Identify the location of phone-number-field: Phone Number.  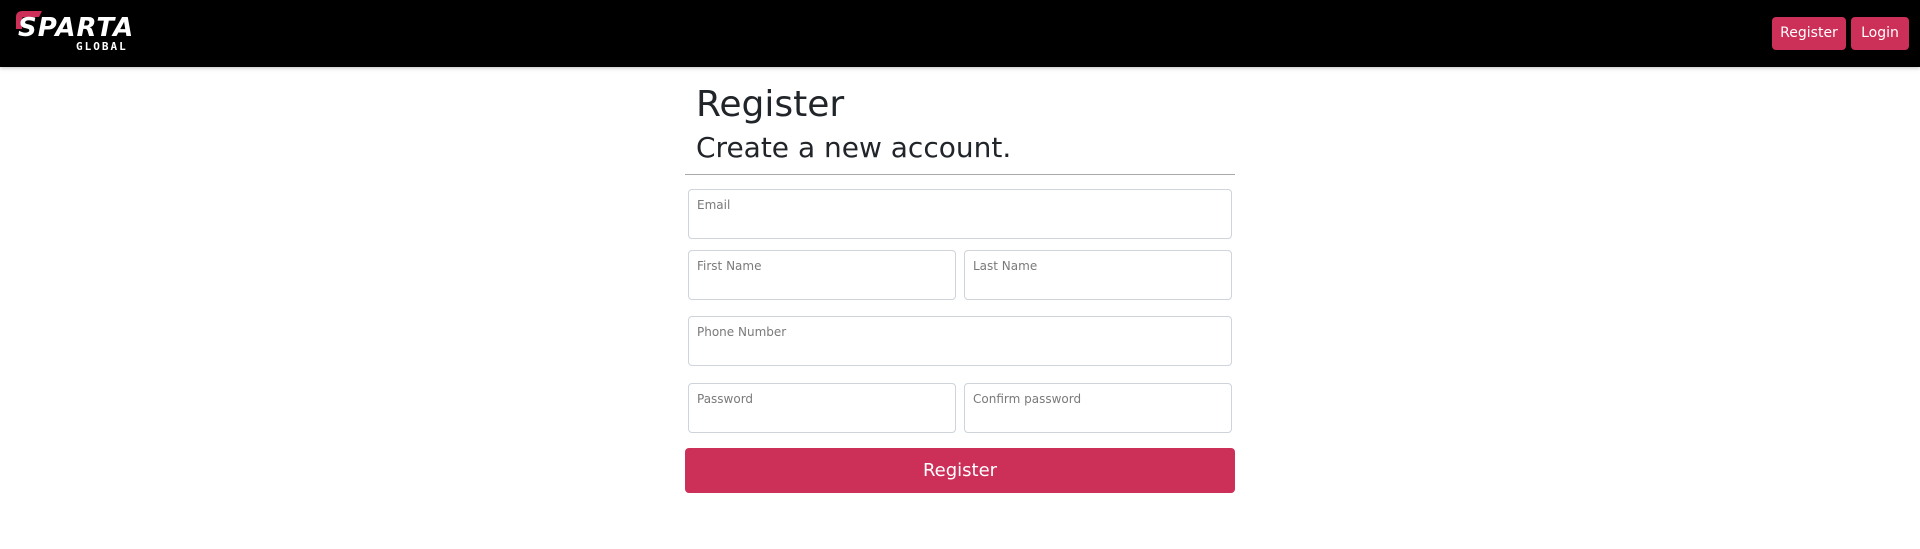
(960, 341).